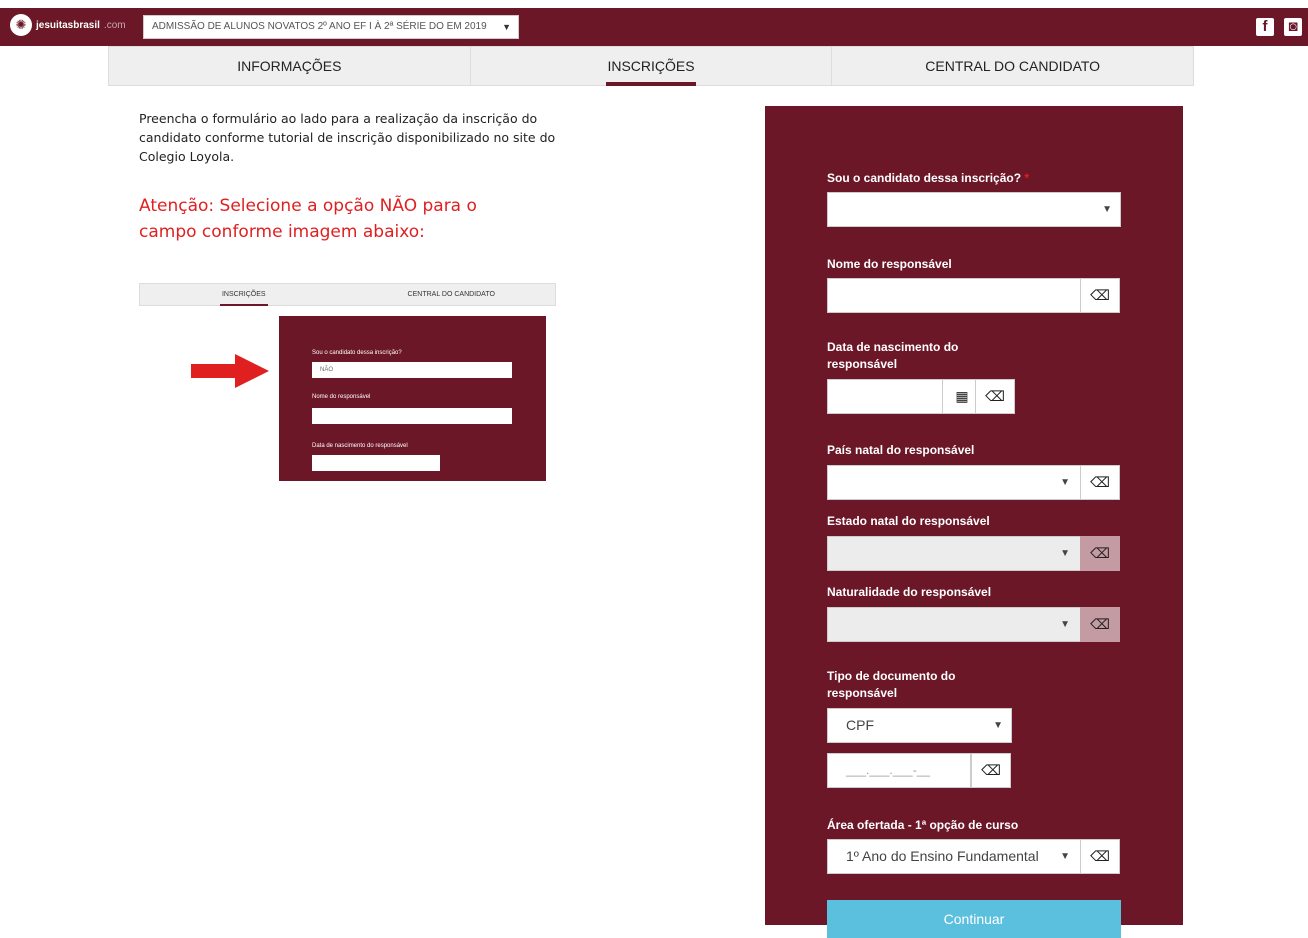  Describe the element at coordinates (891, 684) in the screenshot. I see `document-type-label: Tipo de documento do responsável` at that location.